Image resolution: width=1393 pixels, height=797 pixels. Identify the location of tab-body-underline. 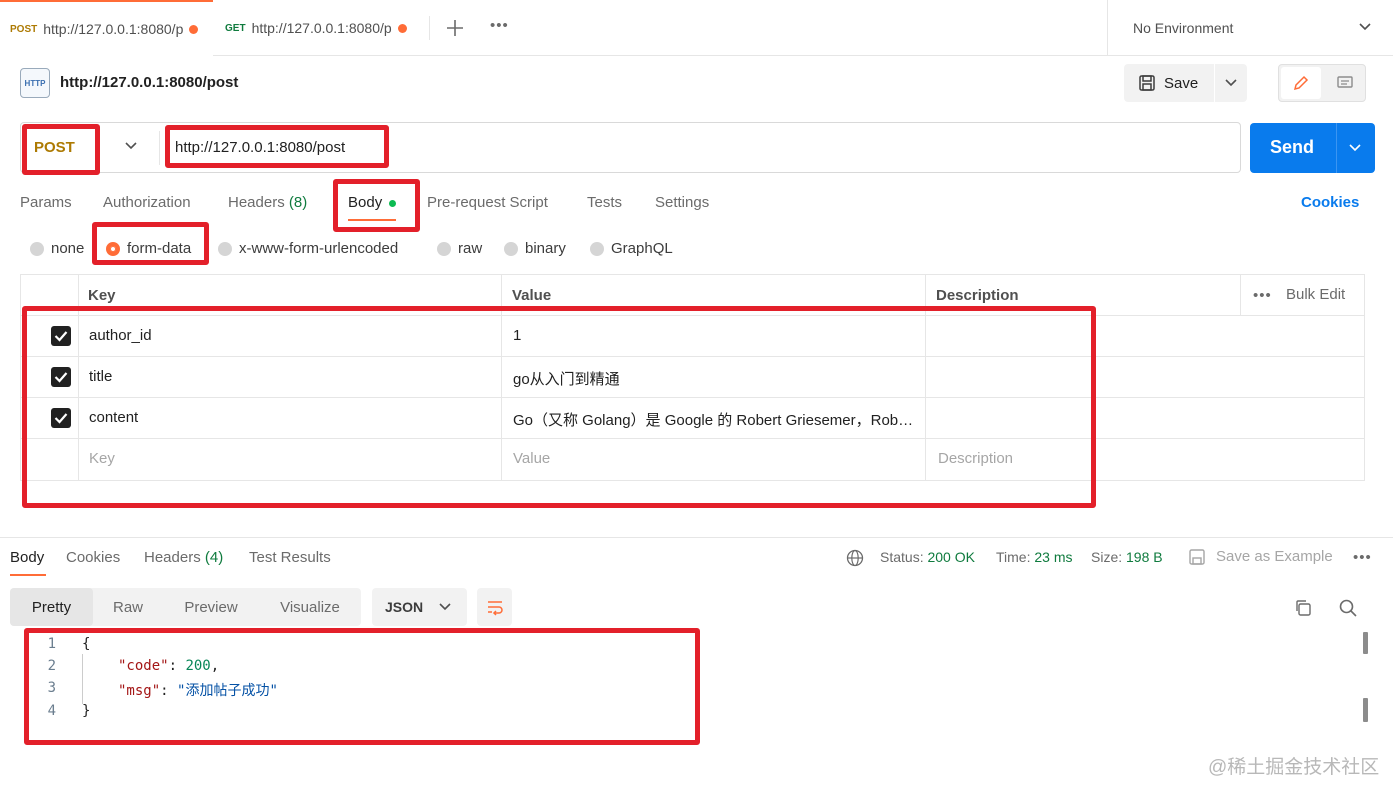
(372, 220).